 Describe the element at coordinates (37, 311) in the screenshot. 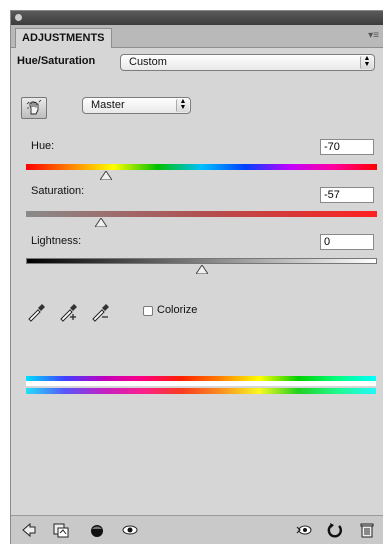

I see `eyedropper-icon` at that location.